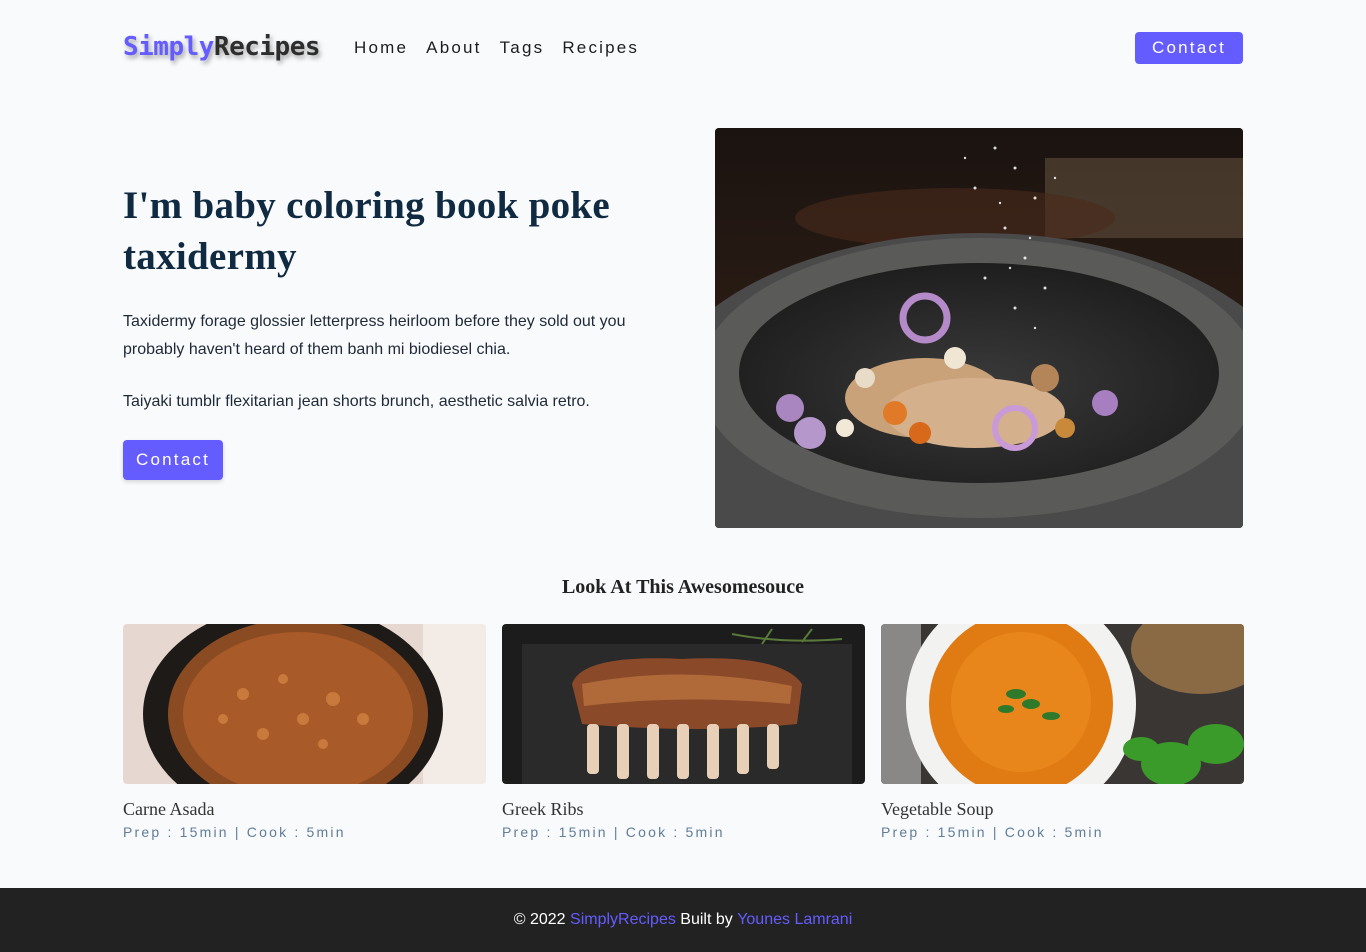  What do you see at coordinates (683, 704) in the screenshot?
I see `recipe-image-greek-ribs` at bounding box center [683, 704].